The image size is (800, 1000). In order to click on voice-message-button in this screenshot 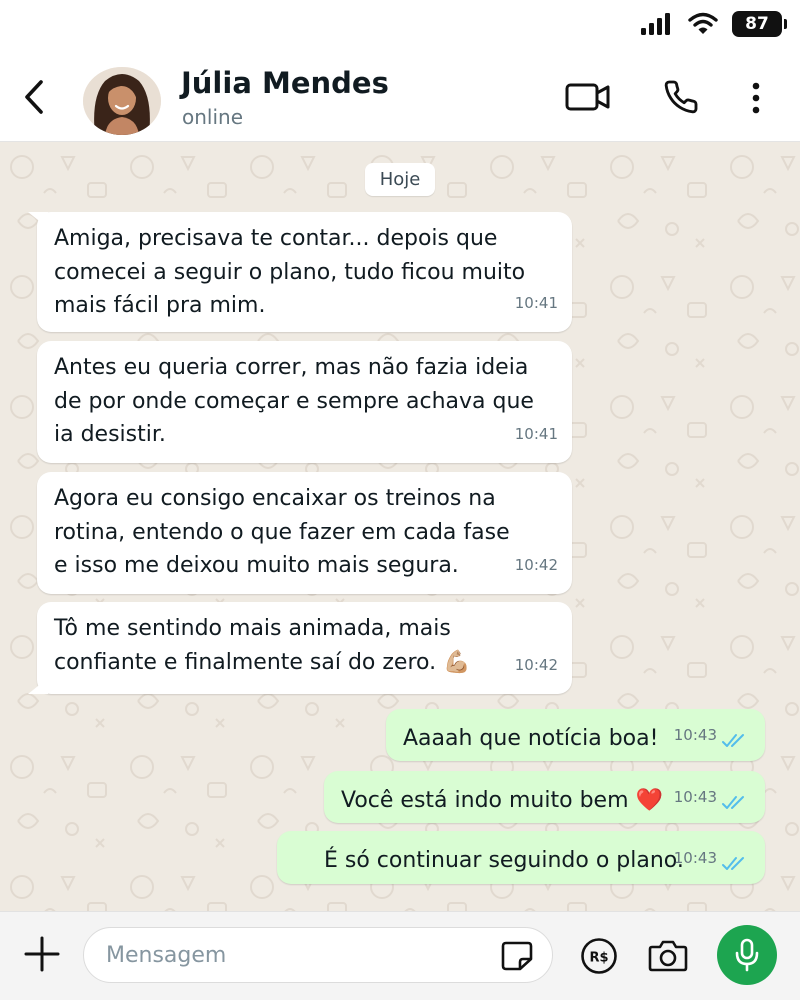, I will do `click(747, 955)`.